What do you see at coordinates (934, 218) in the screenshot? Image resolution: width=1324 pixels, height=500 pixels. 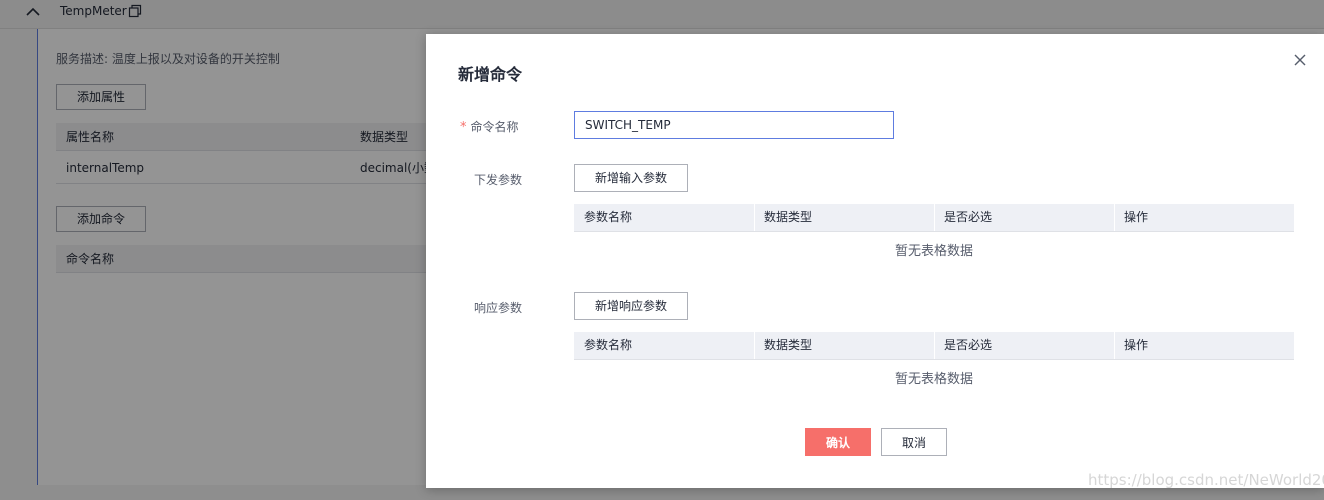 I see `input-param-table-header: 参数名称 数据类型 是否必选 操作` at bounding box center [934, 218].